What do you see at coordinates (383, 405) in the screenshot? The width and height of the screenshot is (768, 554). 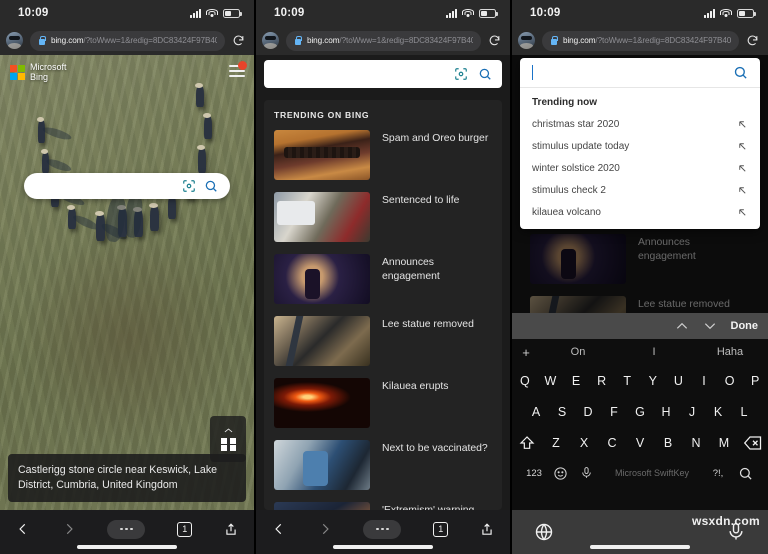 I see `list-item: Kilauea erupts` at bounding box center [383, 405].